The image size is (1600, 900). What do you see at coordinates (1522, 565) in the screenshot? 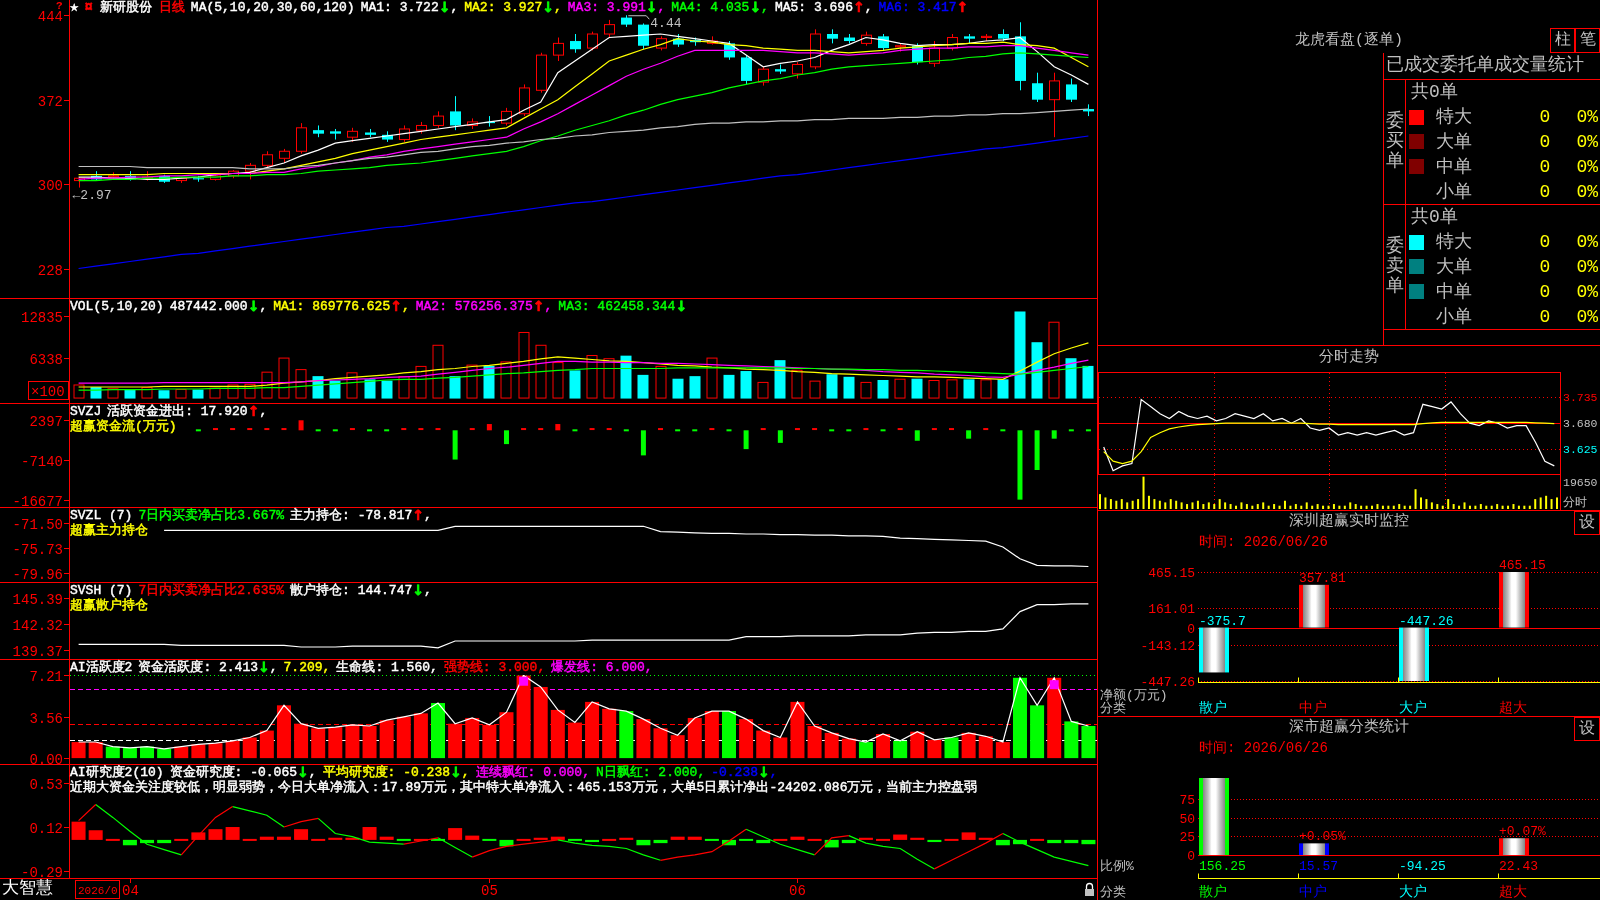
I see `value-label: 465.15` at bounding box center [1522, 565].